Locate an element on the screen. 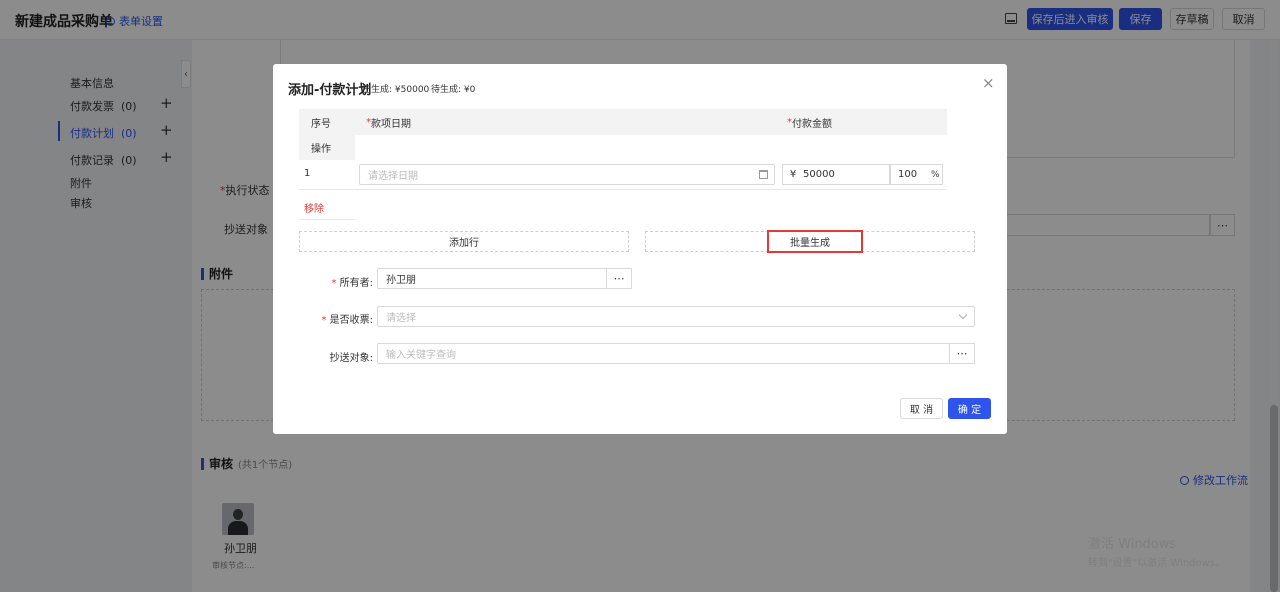  percent-symbol: % is located at coordinates (935, 175).